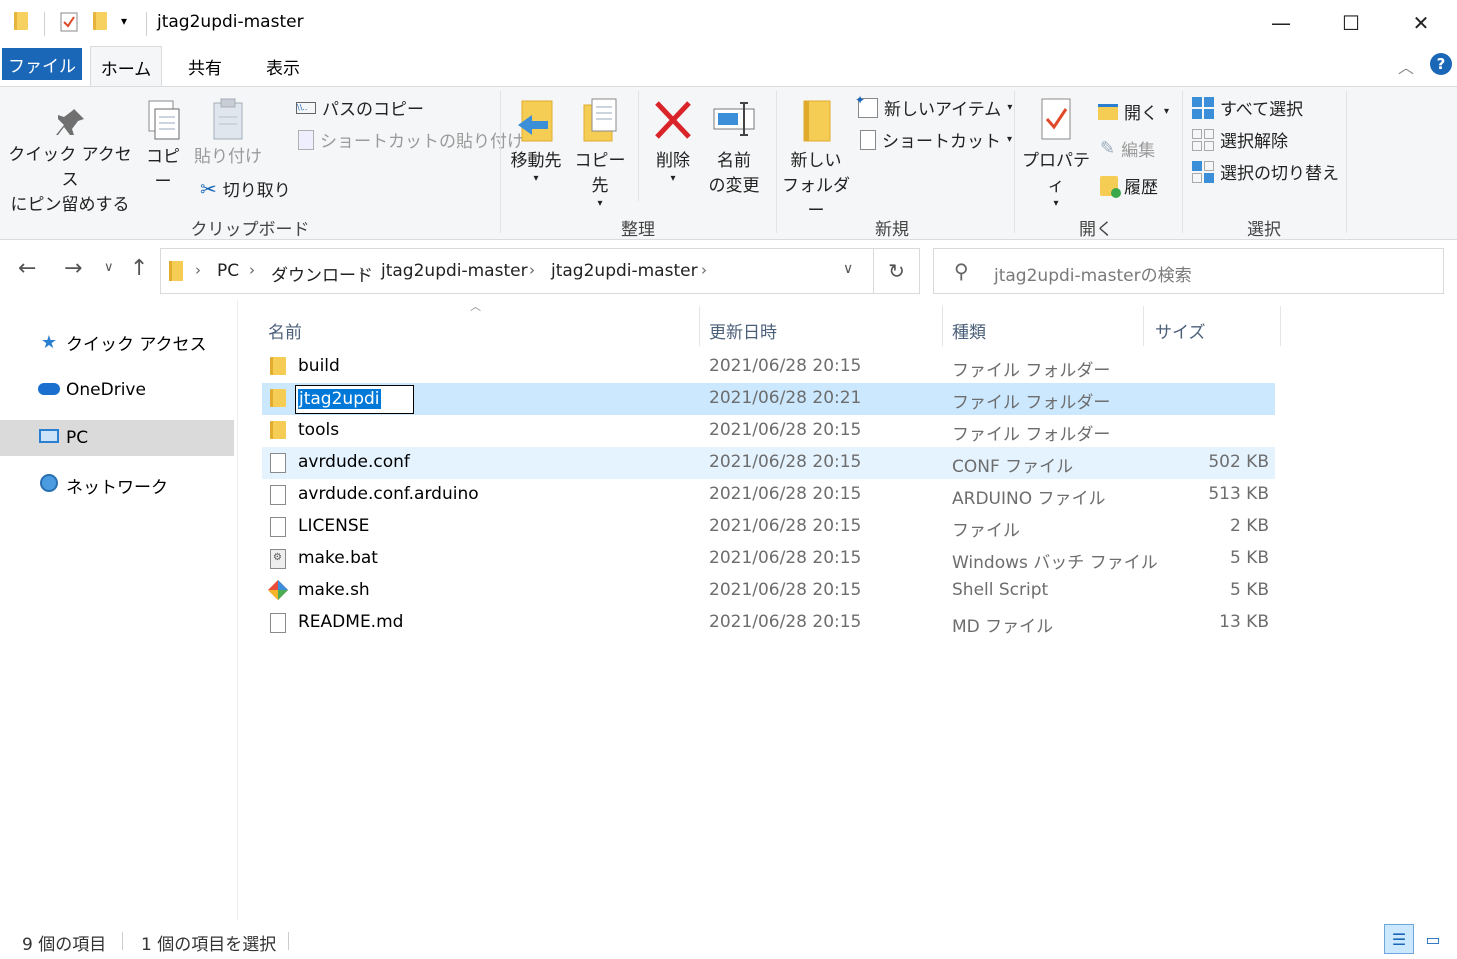 Image resolution: width=1457 pixels, height=959 pixels. What do you see at coordinates (228, 271) in the screenshot?
I see `breadcrumb-pc: PC` at bounding box center [228, 271].